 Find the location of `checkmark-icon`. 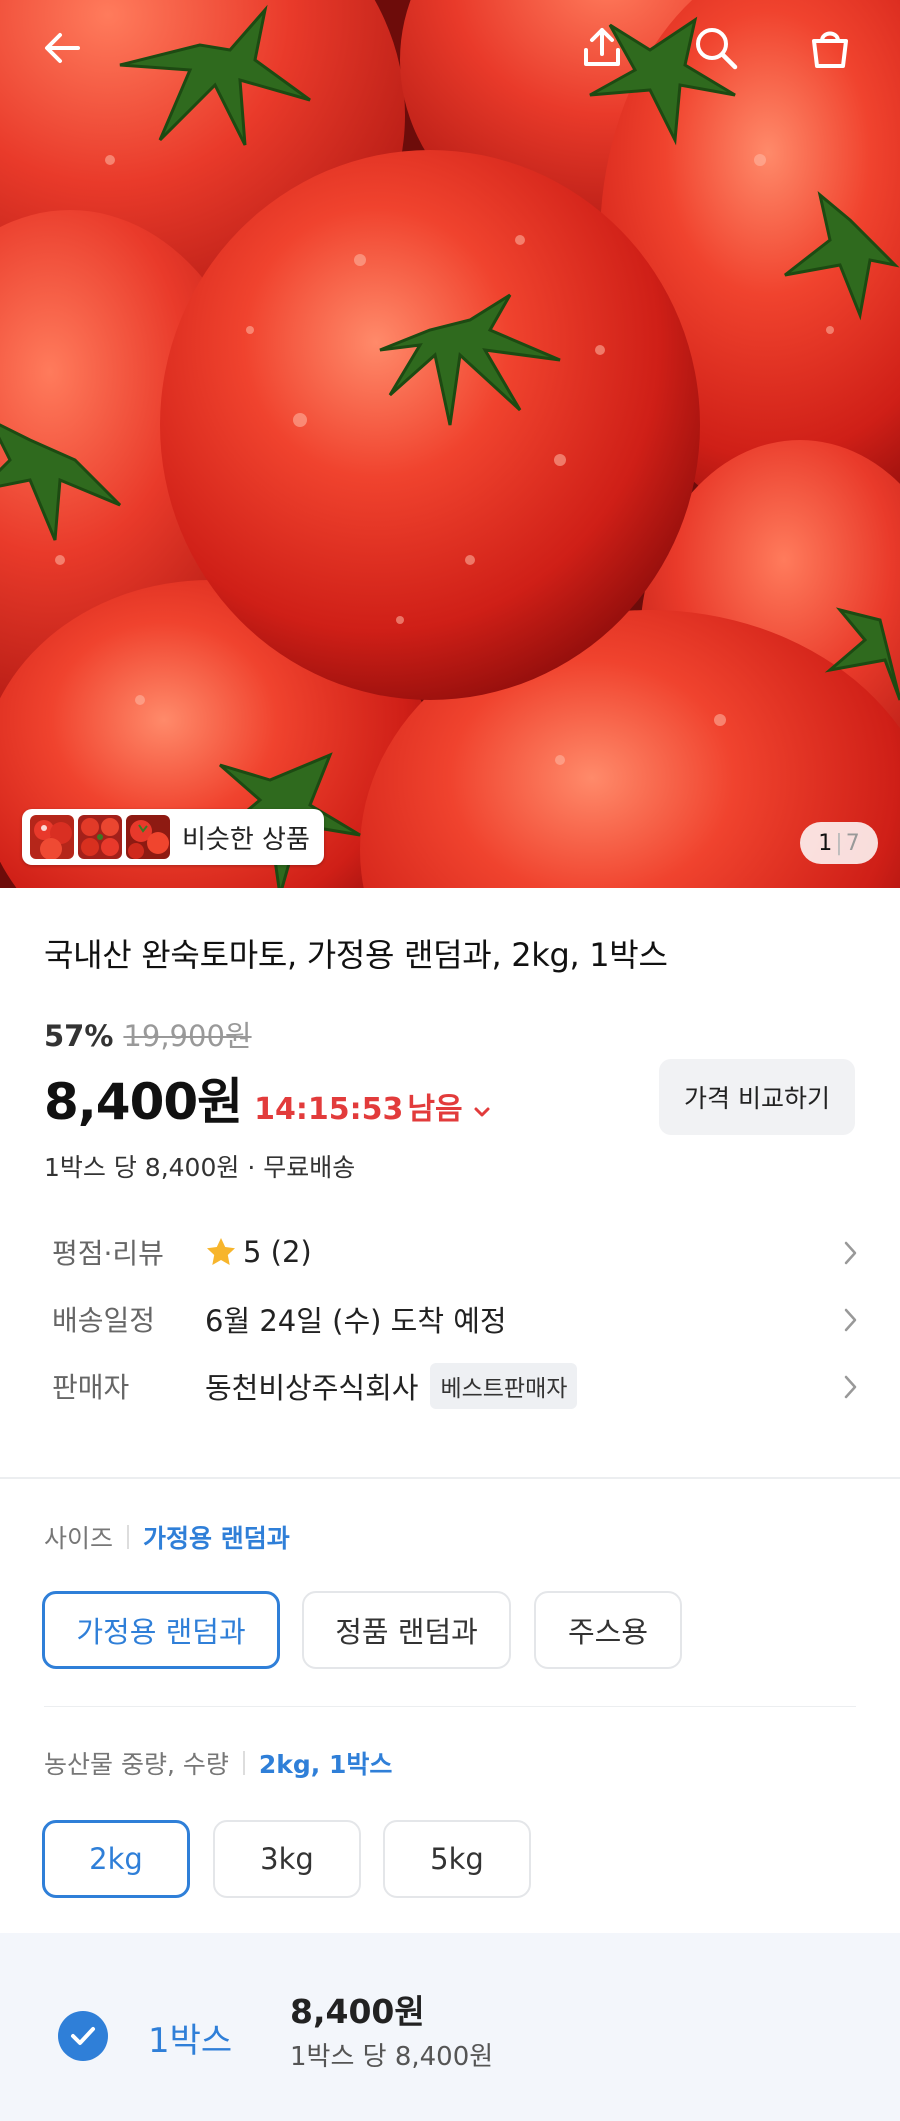

checkmark-icon is located at coordinates (83, 2036).